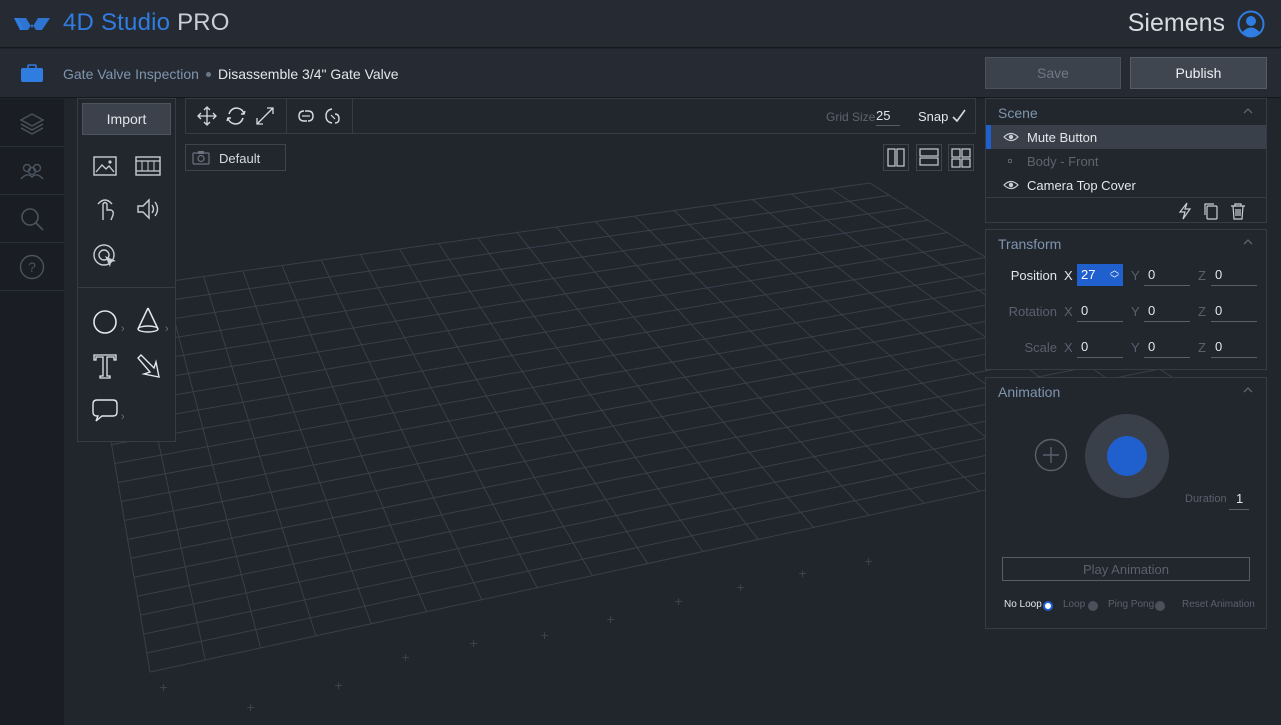  I want to click on play-animation-button: Play Animation, so click(1126, 569).